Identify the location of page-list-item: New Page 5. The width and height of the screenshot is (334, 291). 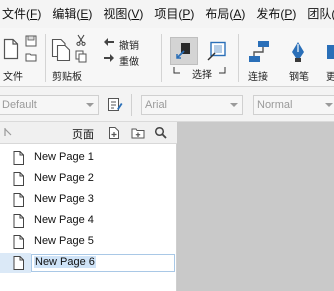
(88, 242).